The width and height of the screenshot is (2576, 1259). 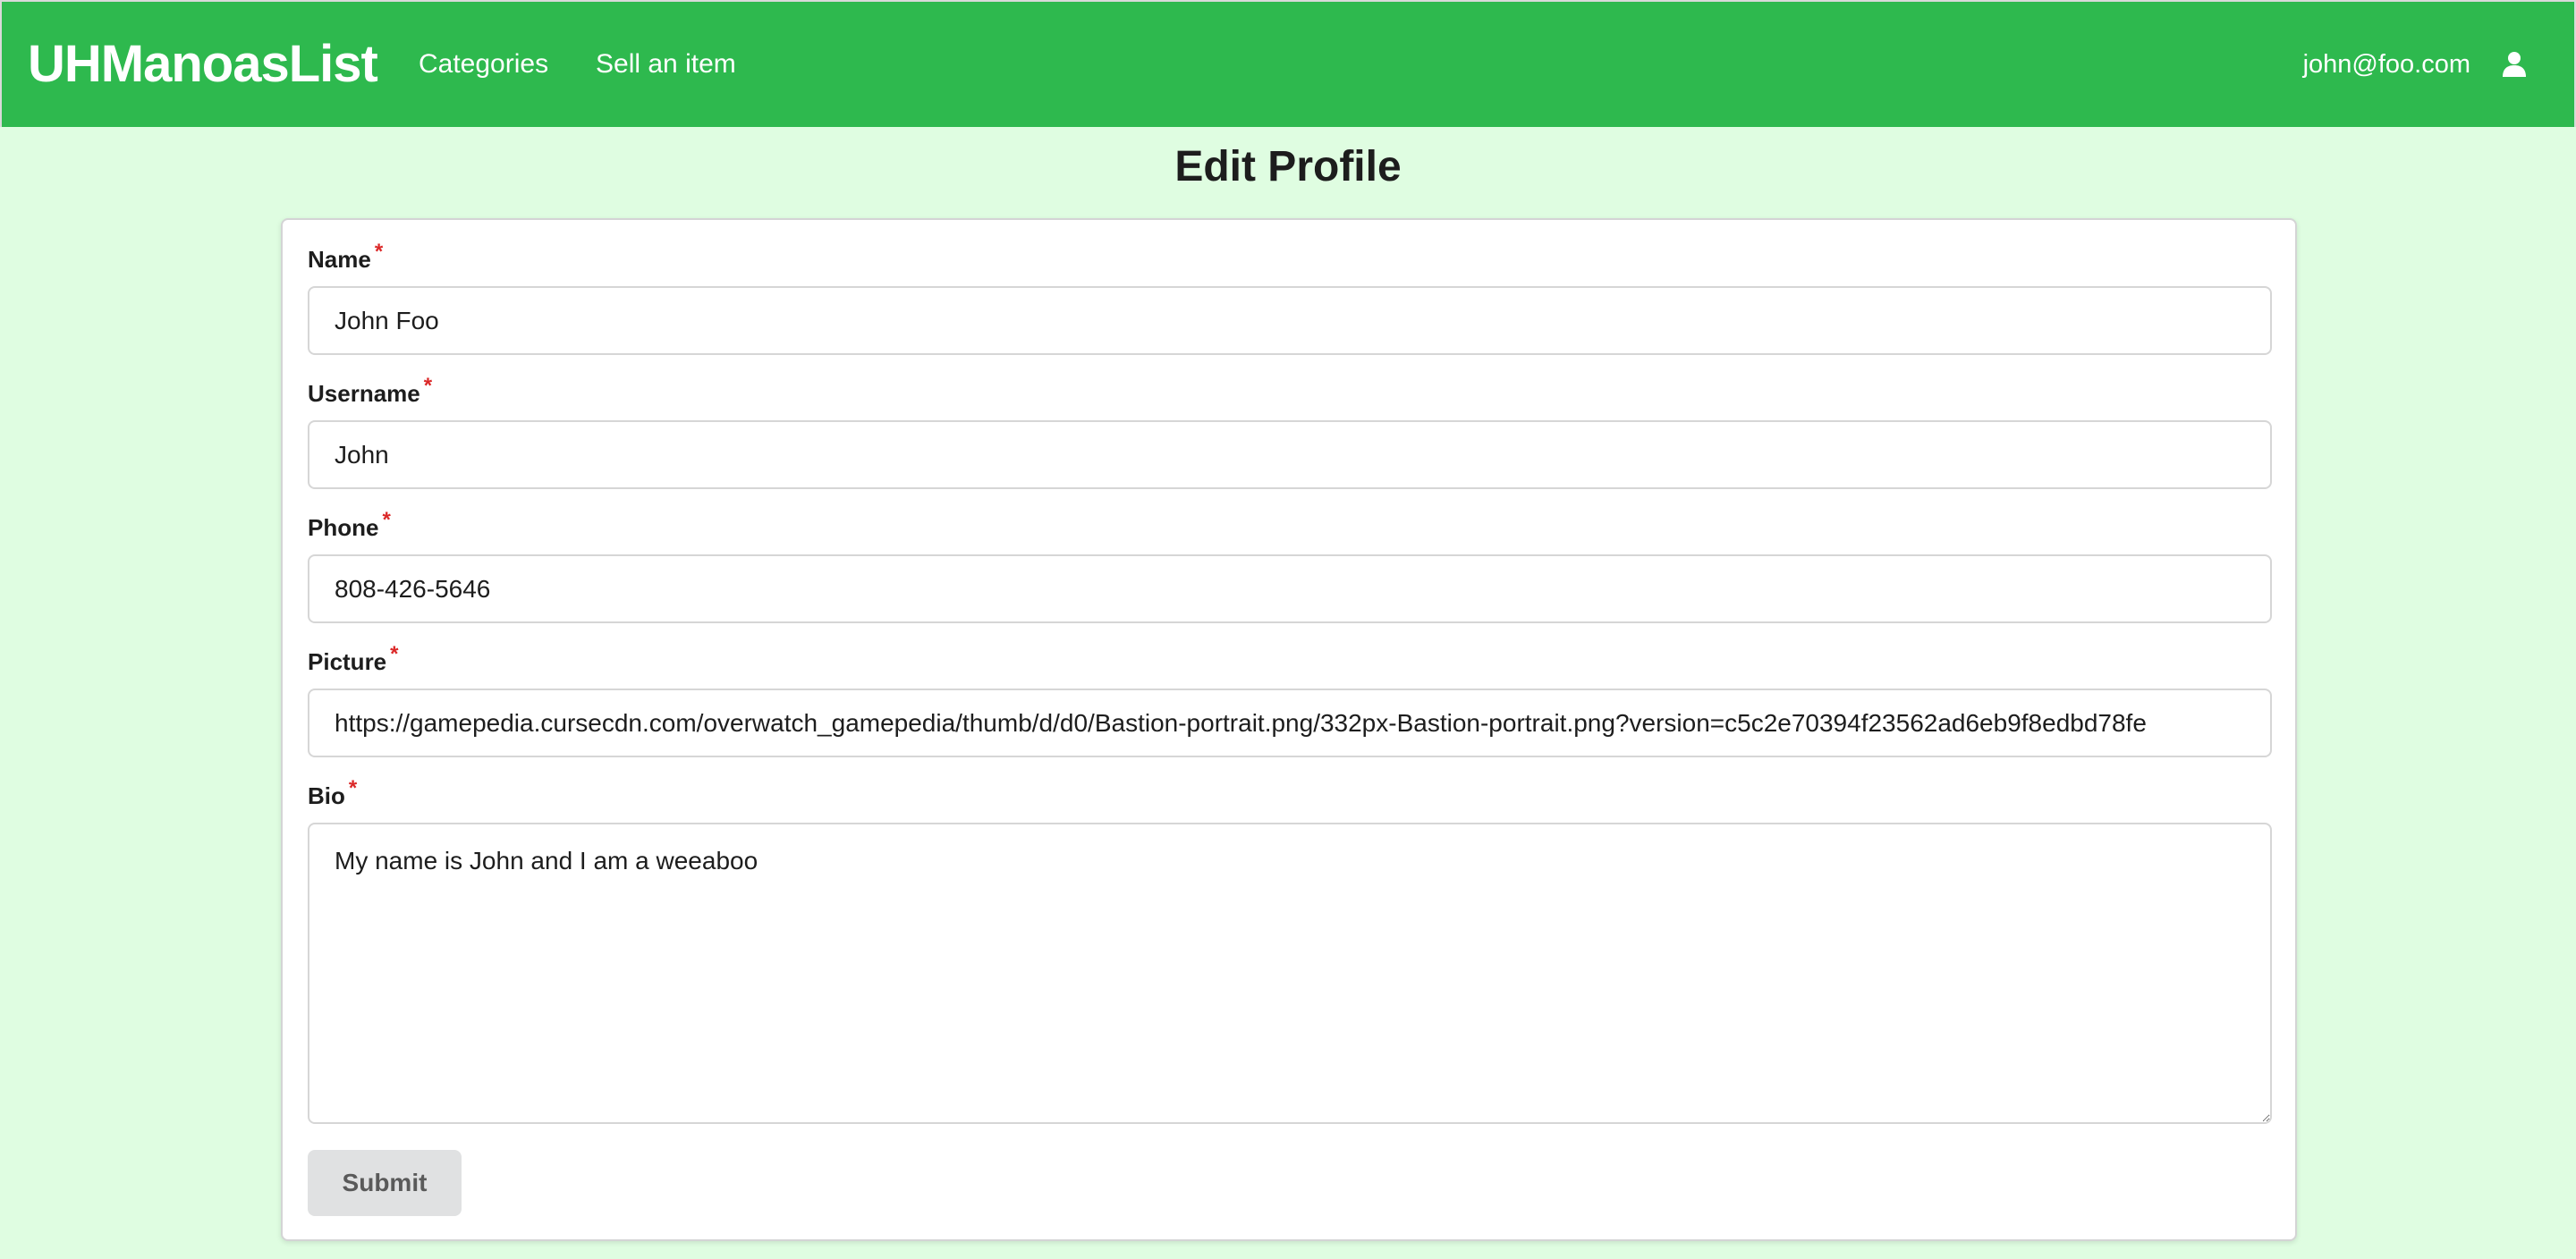 What do you see at coordinates (483, 64) in the screenshot?
I see `nav-link-categories: Categories` at bounding box center [483, 64].